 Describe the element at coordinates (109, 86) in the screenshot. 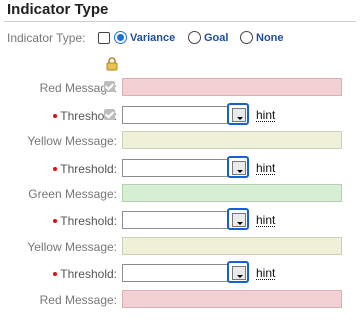

I see `red-message-lock-checkbox` at that location.